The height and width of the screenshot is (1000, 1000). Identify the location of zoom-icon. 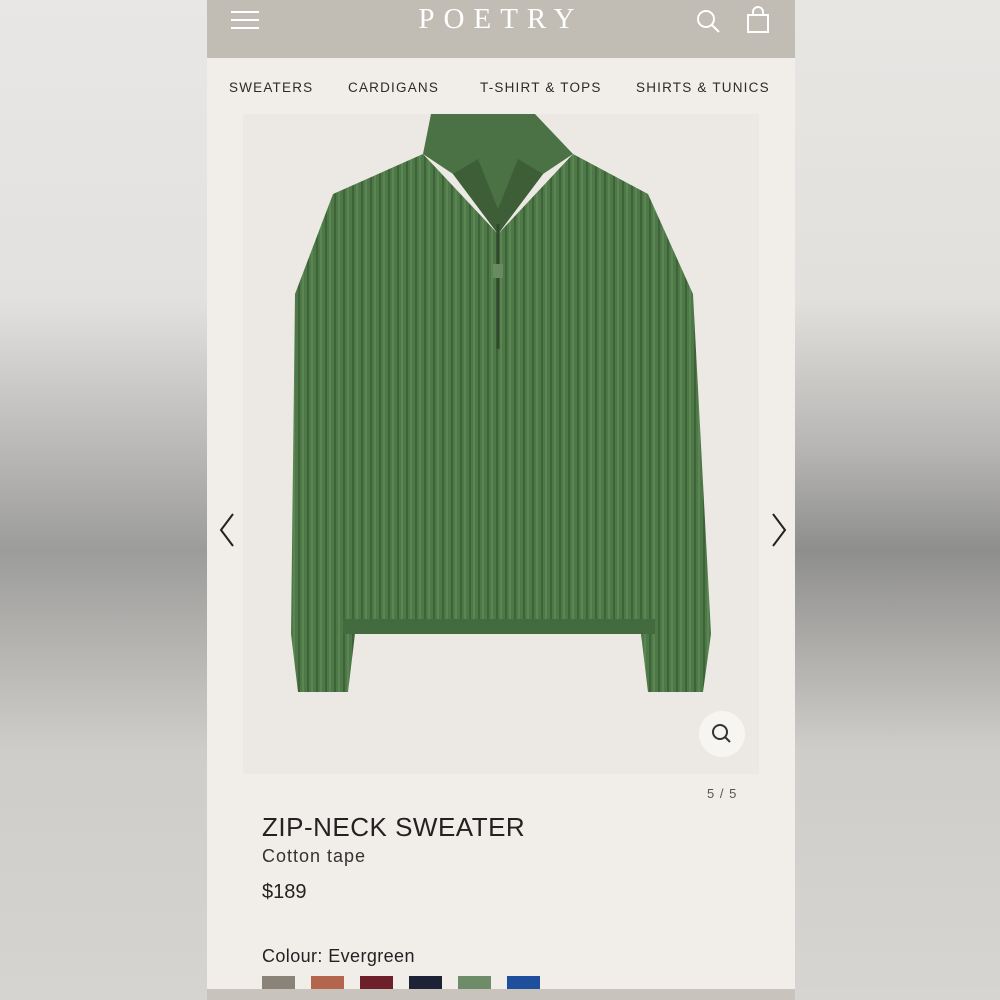
(721, 733).